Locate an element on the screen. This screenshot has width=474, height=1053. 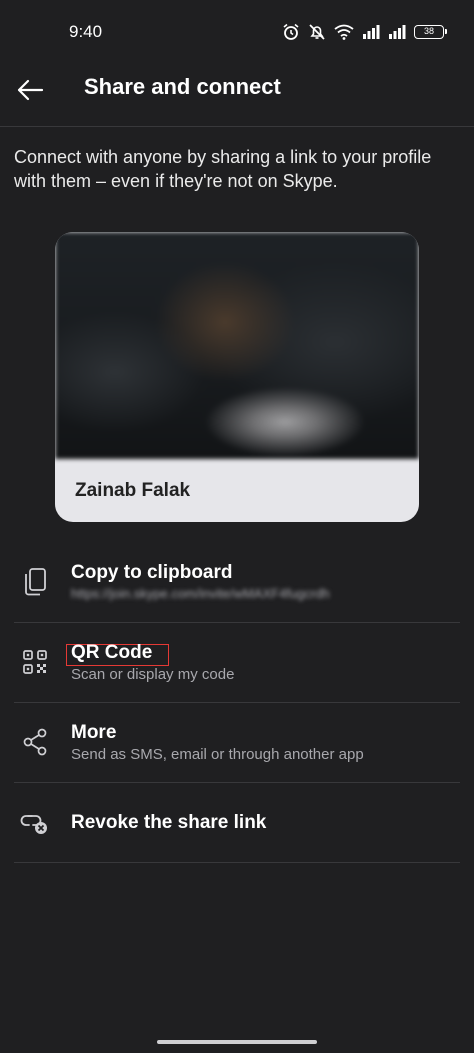
wifi-icon is located at coordinates (344, 32).